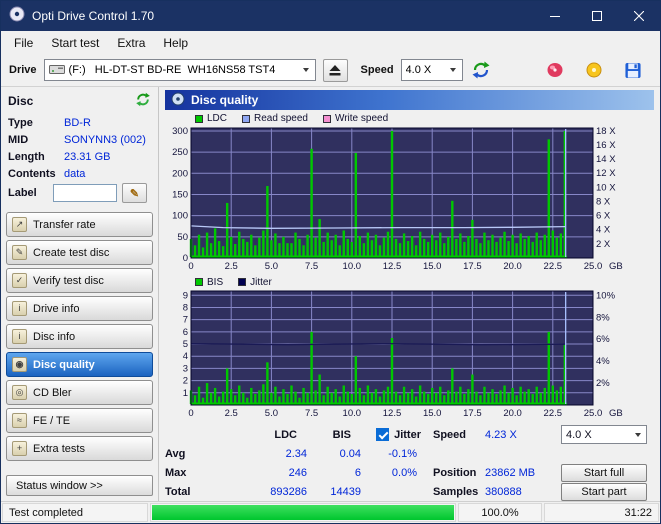 The width and height of the screenshot is (661, 524). What do you see at coordinates (639, 16) in the screenshot?
I see `close-button` at bounding box center [639, 16].